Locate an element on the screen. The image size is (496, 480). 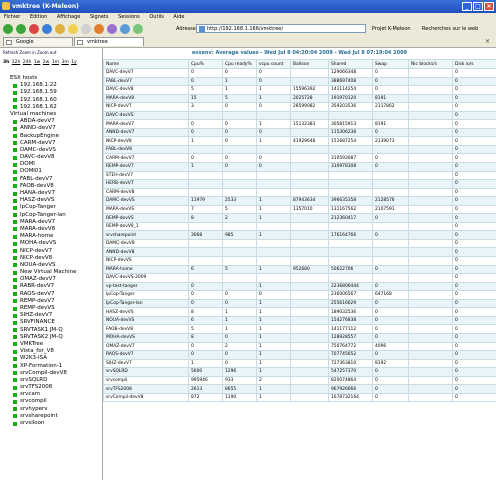
tree-vm-item: srvTFS2008 is located at coordinates (53, 387).